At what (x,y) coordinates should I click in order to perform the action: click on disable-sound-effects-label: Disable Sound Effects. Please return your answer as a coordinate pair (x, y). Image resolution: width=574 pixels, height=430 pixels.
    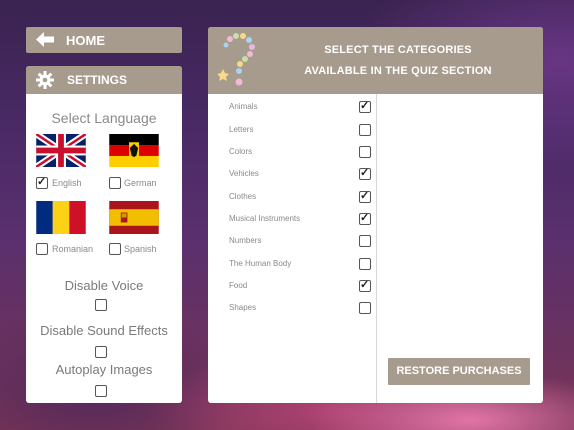
    Looking at the image, I should click on (104, 330).